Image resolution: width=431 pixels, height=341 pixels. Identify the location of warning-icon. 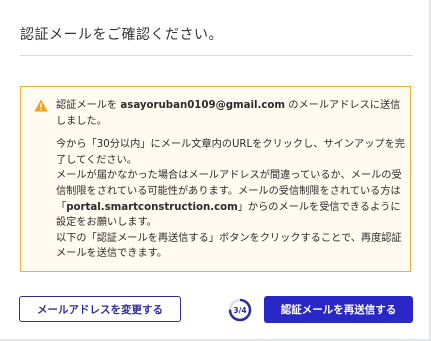
(41, 105).